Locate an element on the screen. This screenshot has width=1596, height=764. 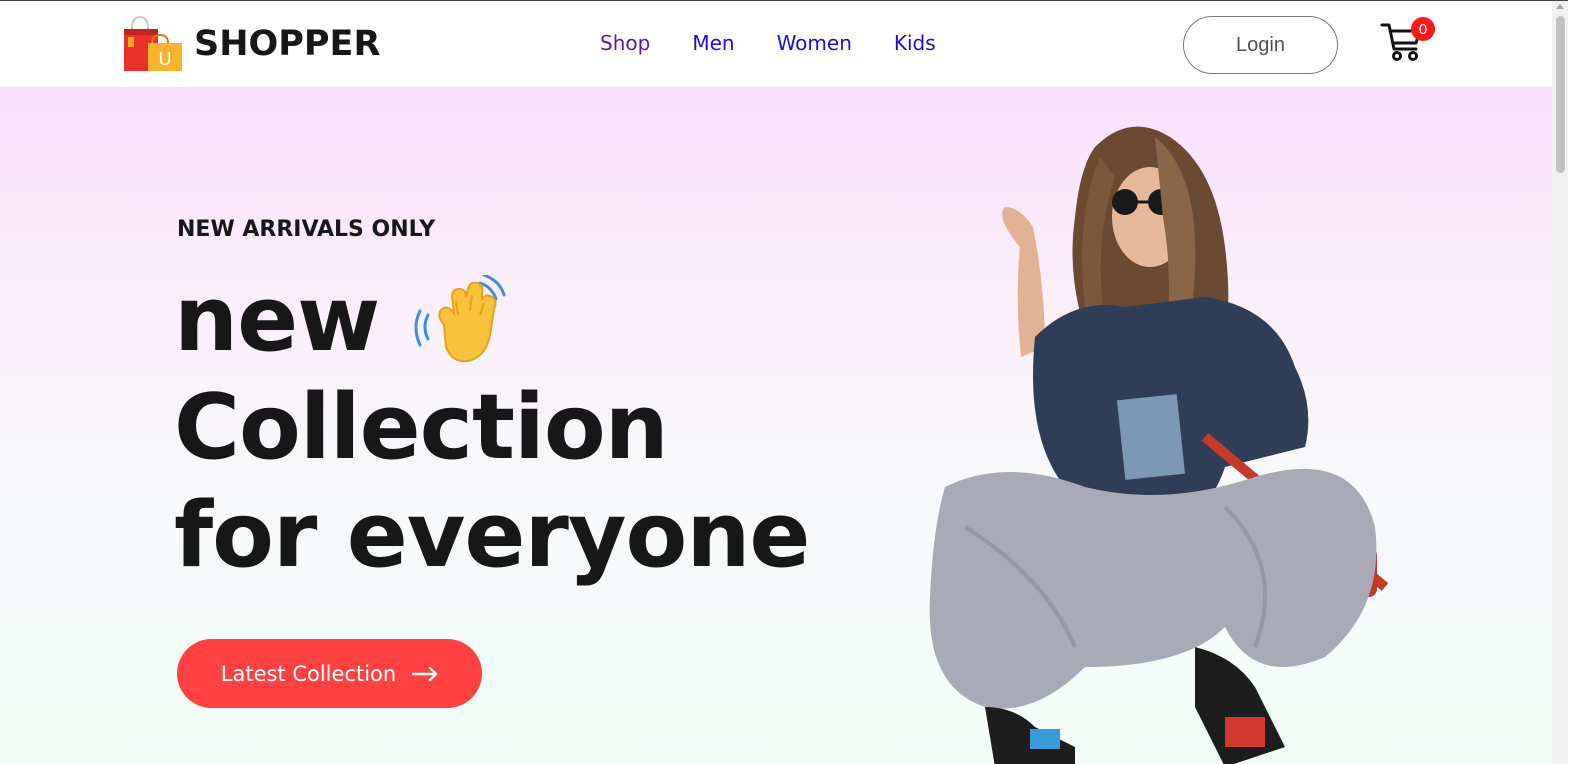
nav-item-kids: Kids is located at coordinates (915, 43).